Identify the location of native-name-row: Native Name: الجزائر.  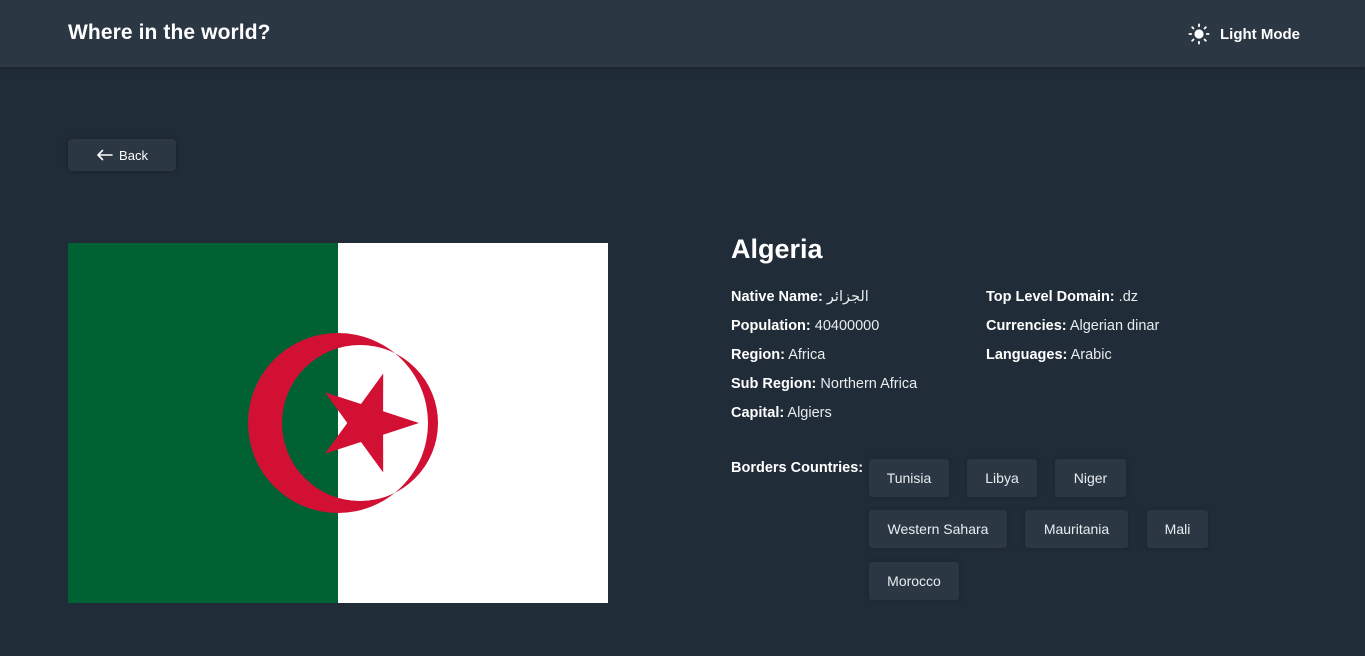
(824, 301).